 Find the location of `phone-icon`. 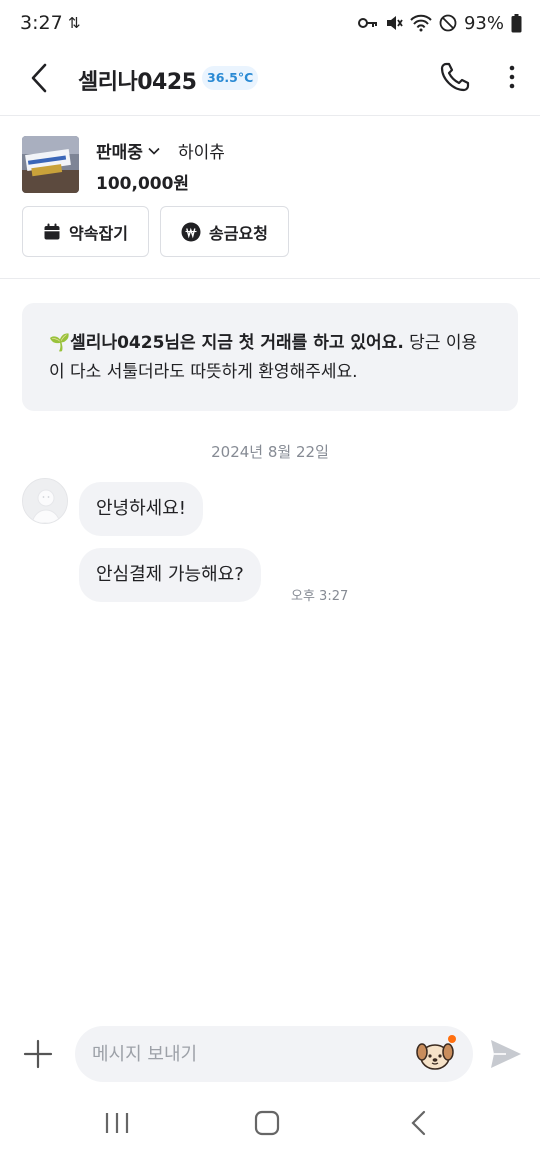

phone-icon is located at coordinates (455, 77).